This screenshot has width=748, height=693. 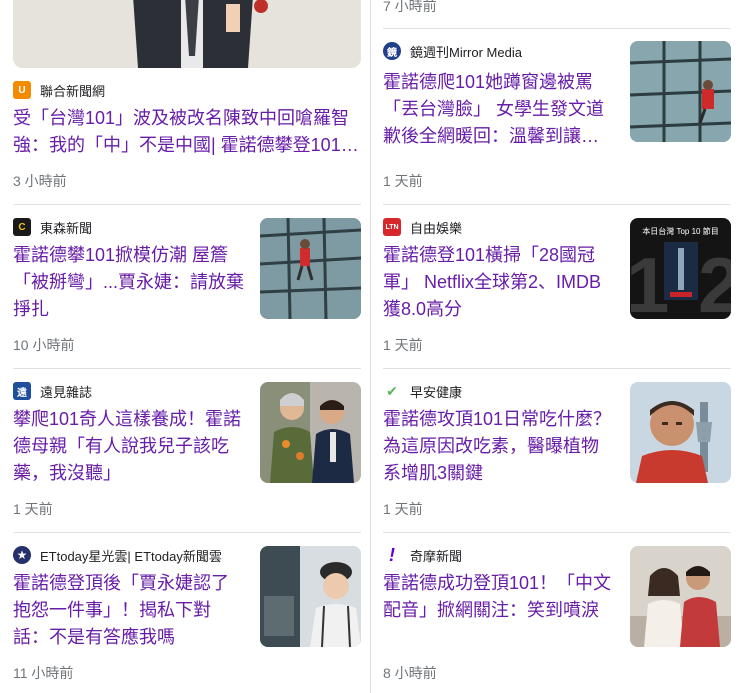 What do you see at coordinates (436, 556) in the screenshot?
I see `source-name: 奇摩新聞` at bounding box center [436, 556].